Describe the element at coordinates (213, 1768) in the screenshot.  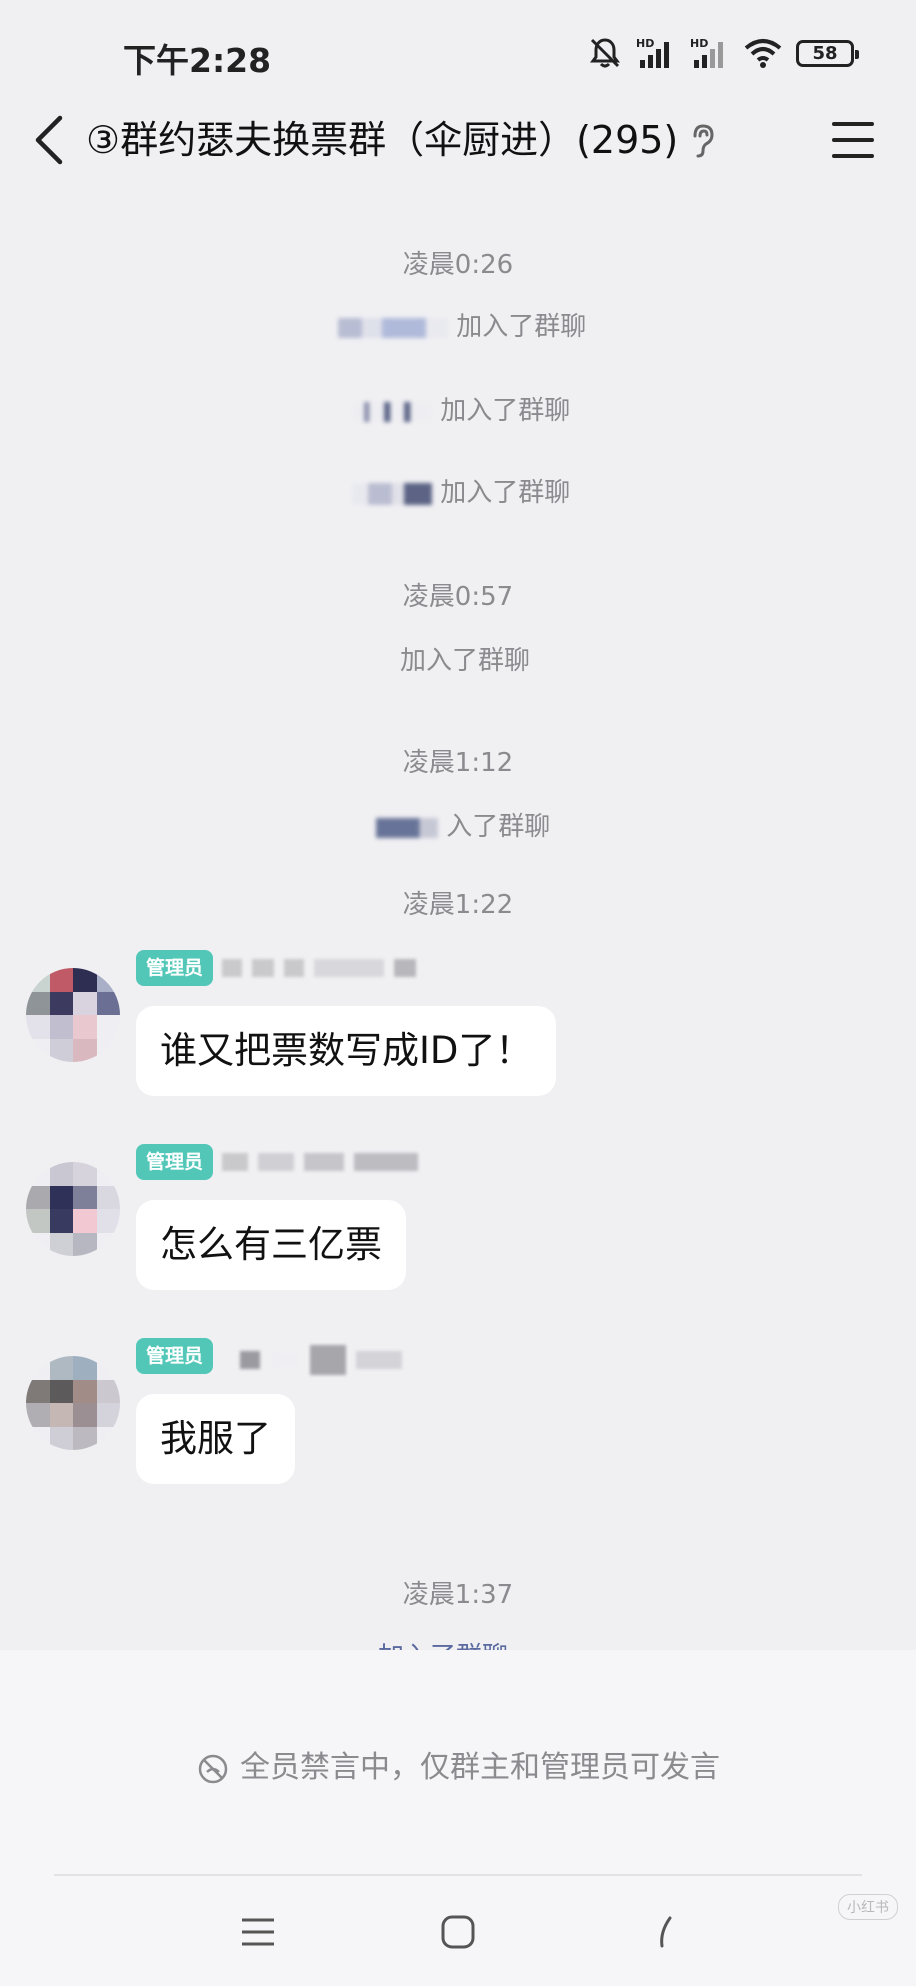
I see `mute-circle-icon` at that location.